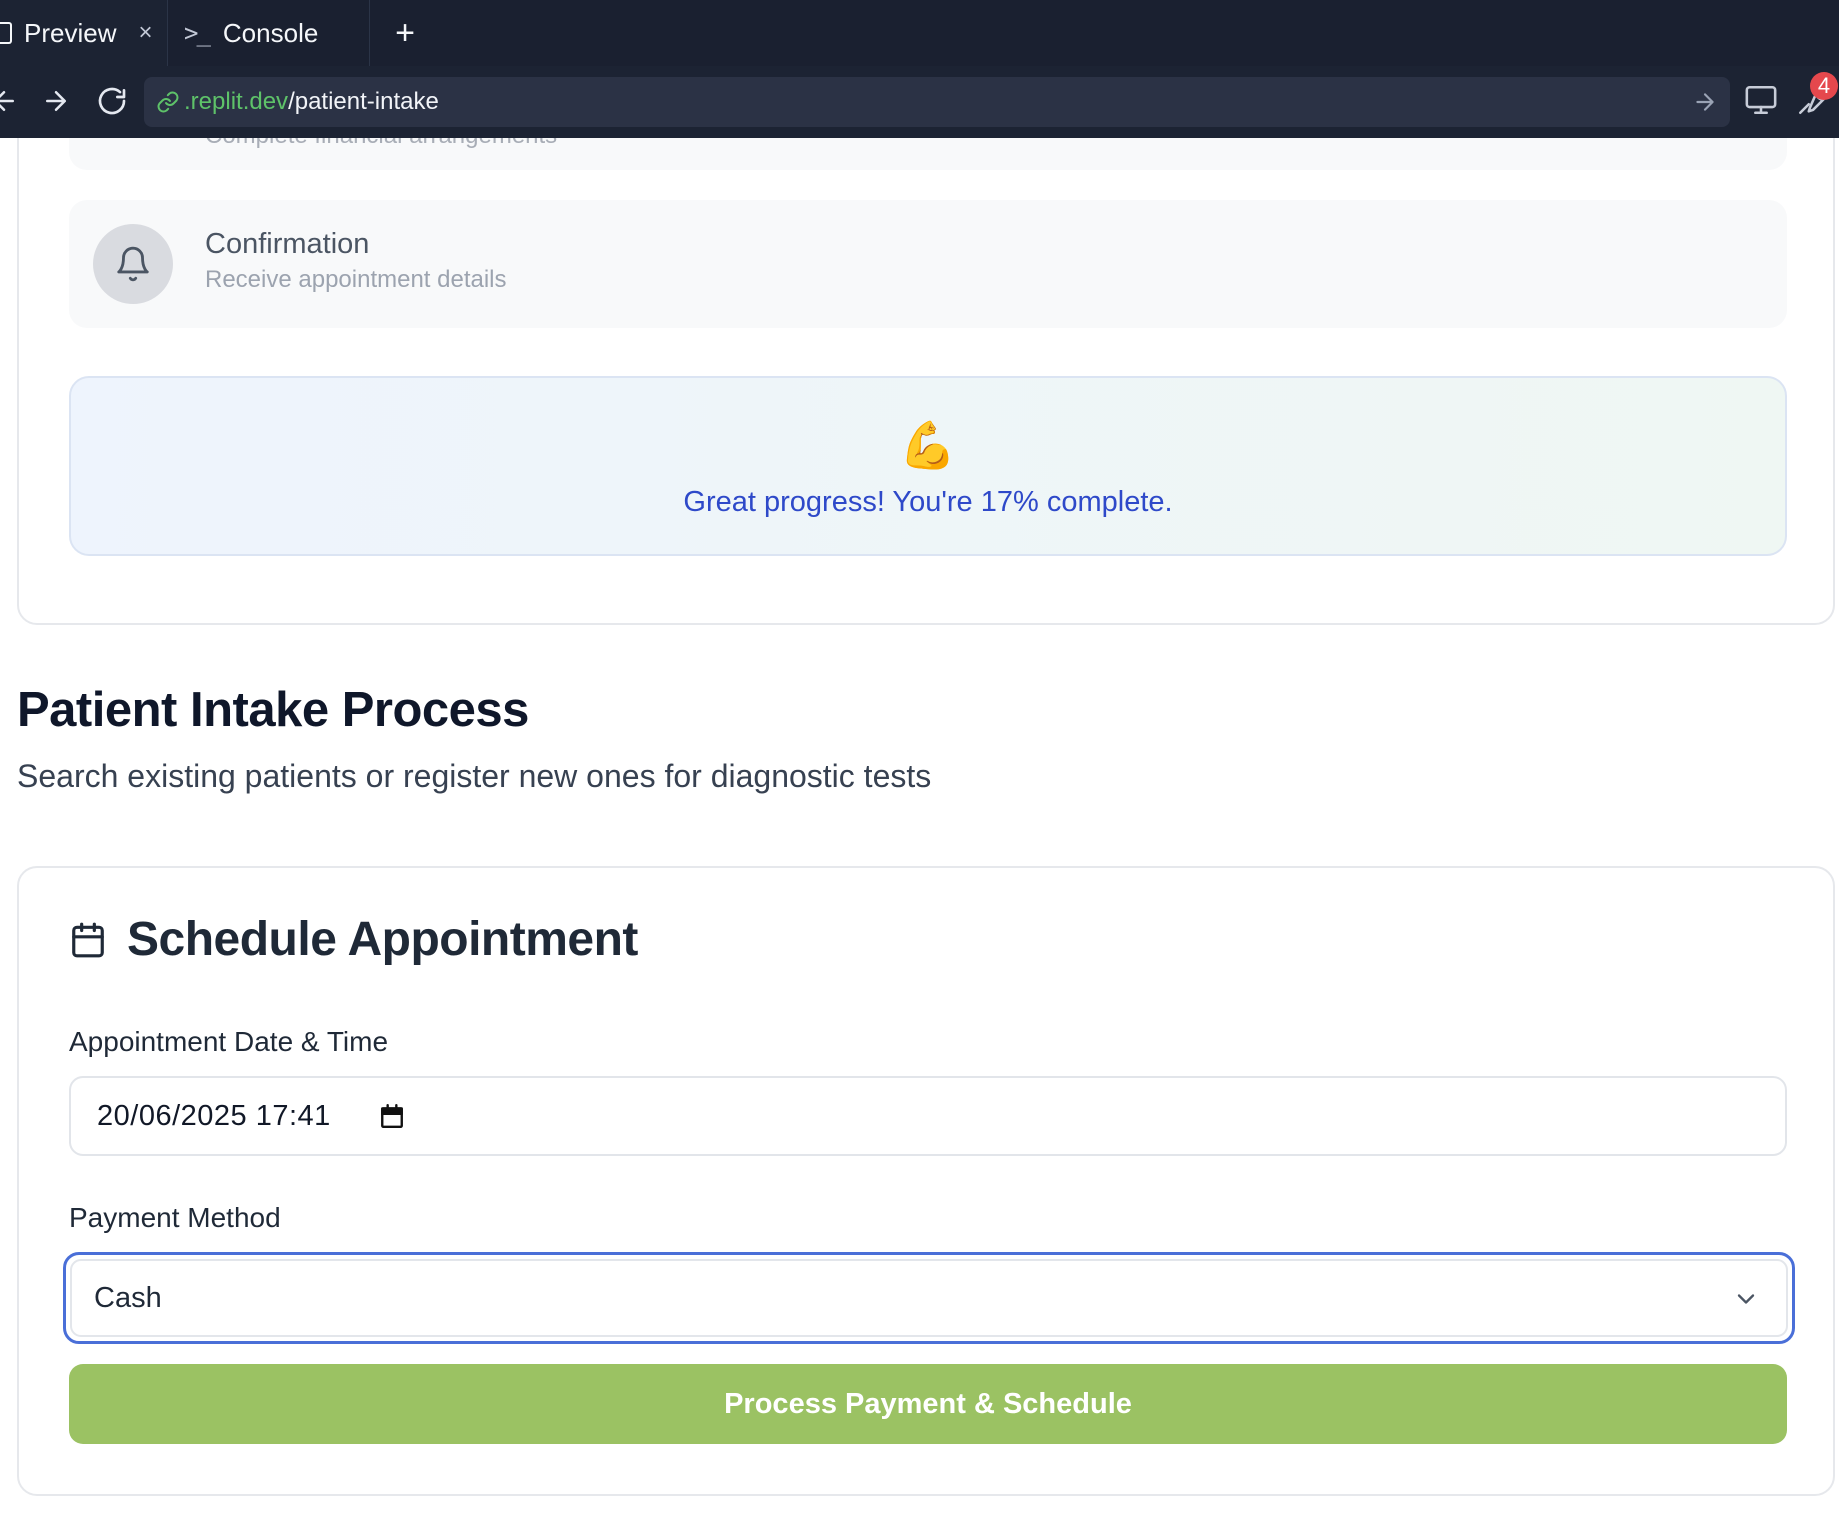  What do you see at coordinates (928, 445) in the screenshot?
I see `flexed-biceps-icon: 💪` at bounding box center [928, 445].